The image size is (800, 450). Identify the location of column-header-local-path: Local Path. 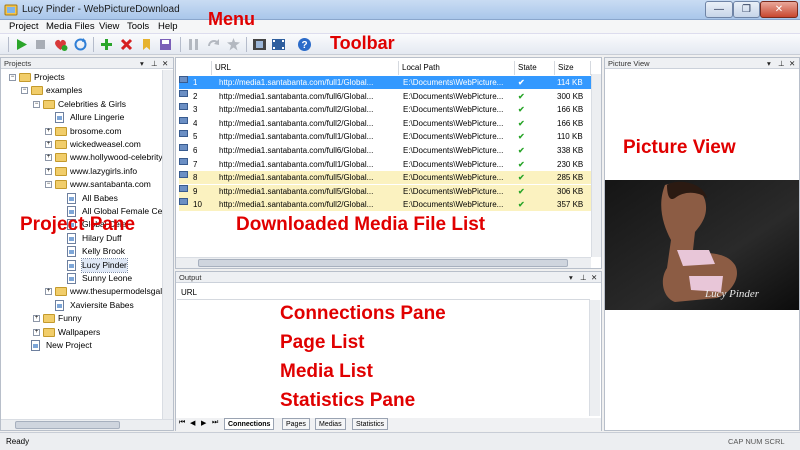
(457, 68).